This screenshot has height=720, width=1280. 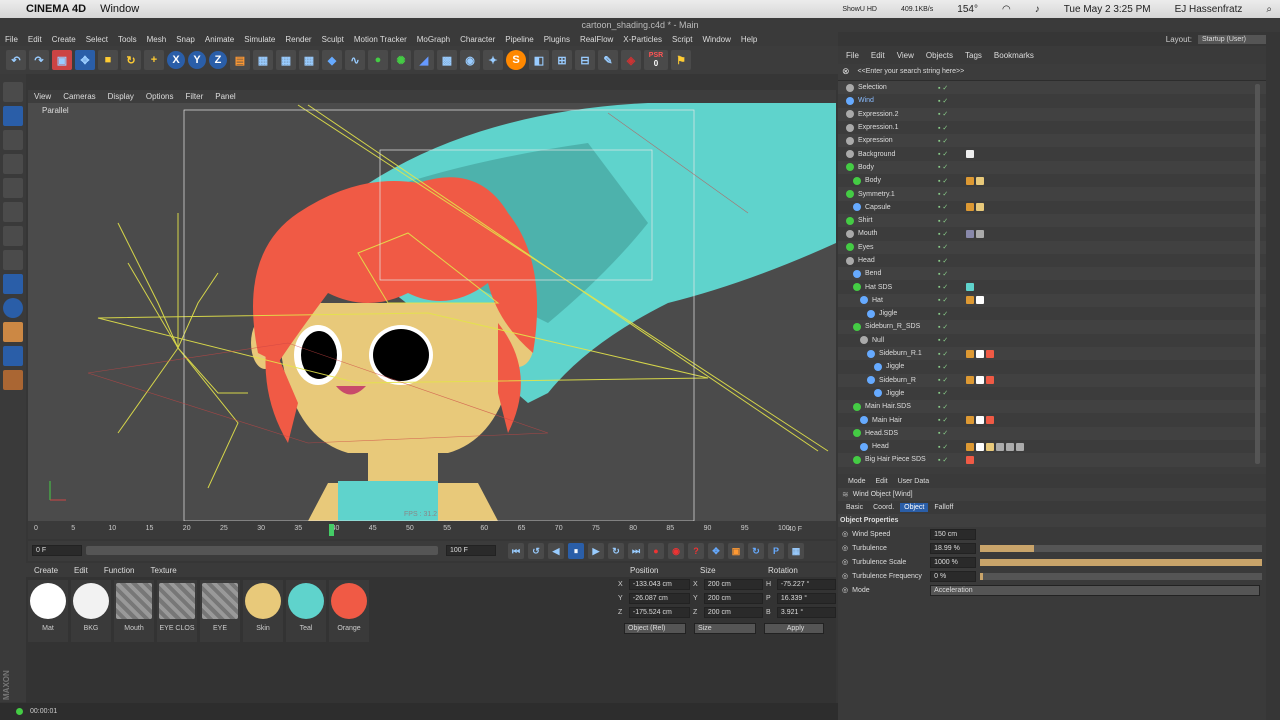 I want to click on prev-key-icon: ↺, so click(x=536, y=551).